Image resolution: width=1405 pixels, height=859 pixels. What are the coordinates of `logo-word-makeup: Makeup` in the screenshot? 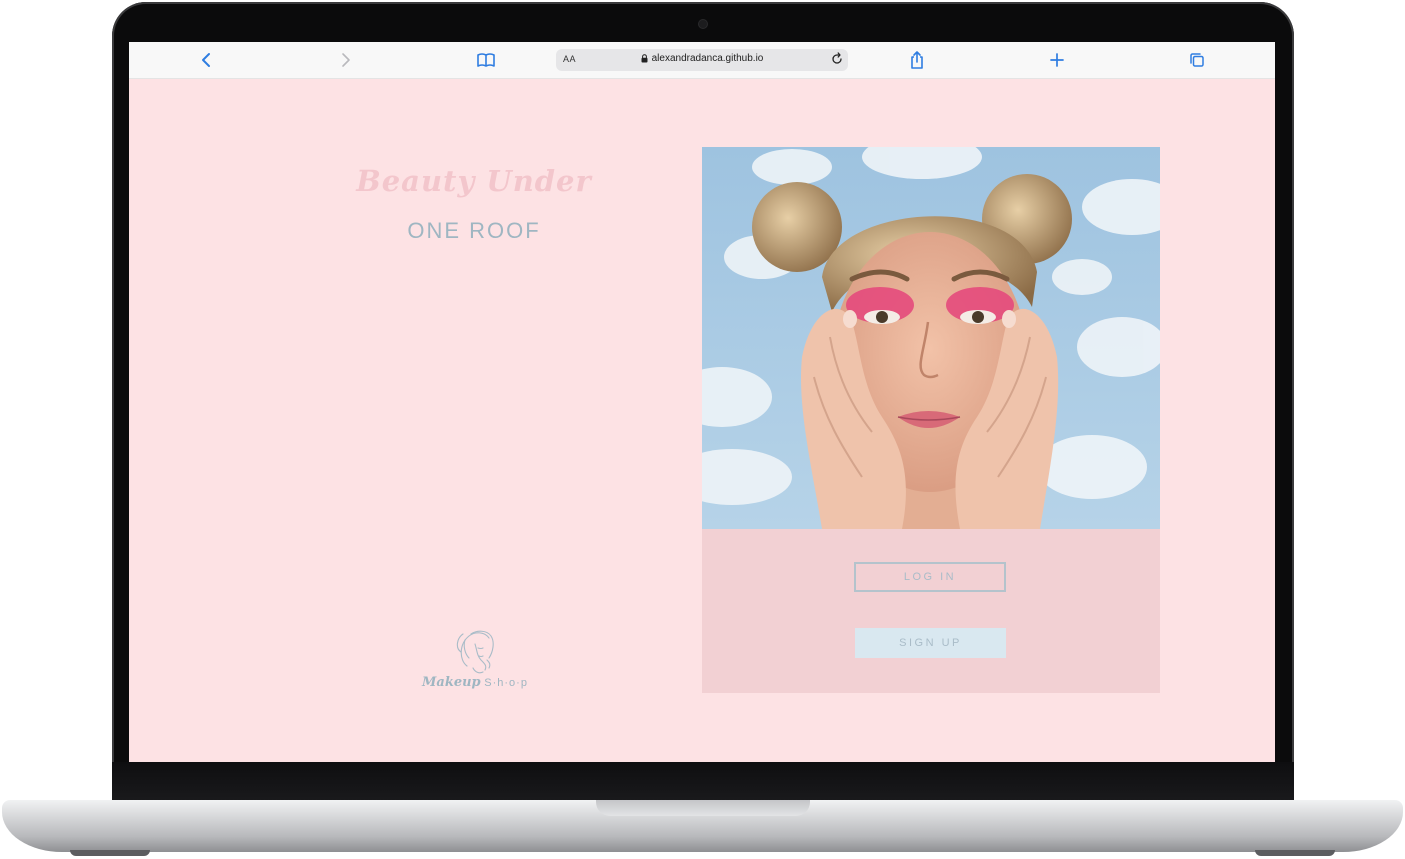 It's located at (451, 682).